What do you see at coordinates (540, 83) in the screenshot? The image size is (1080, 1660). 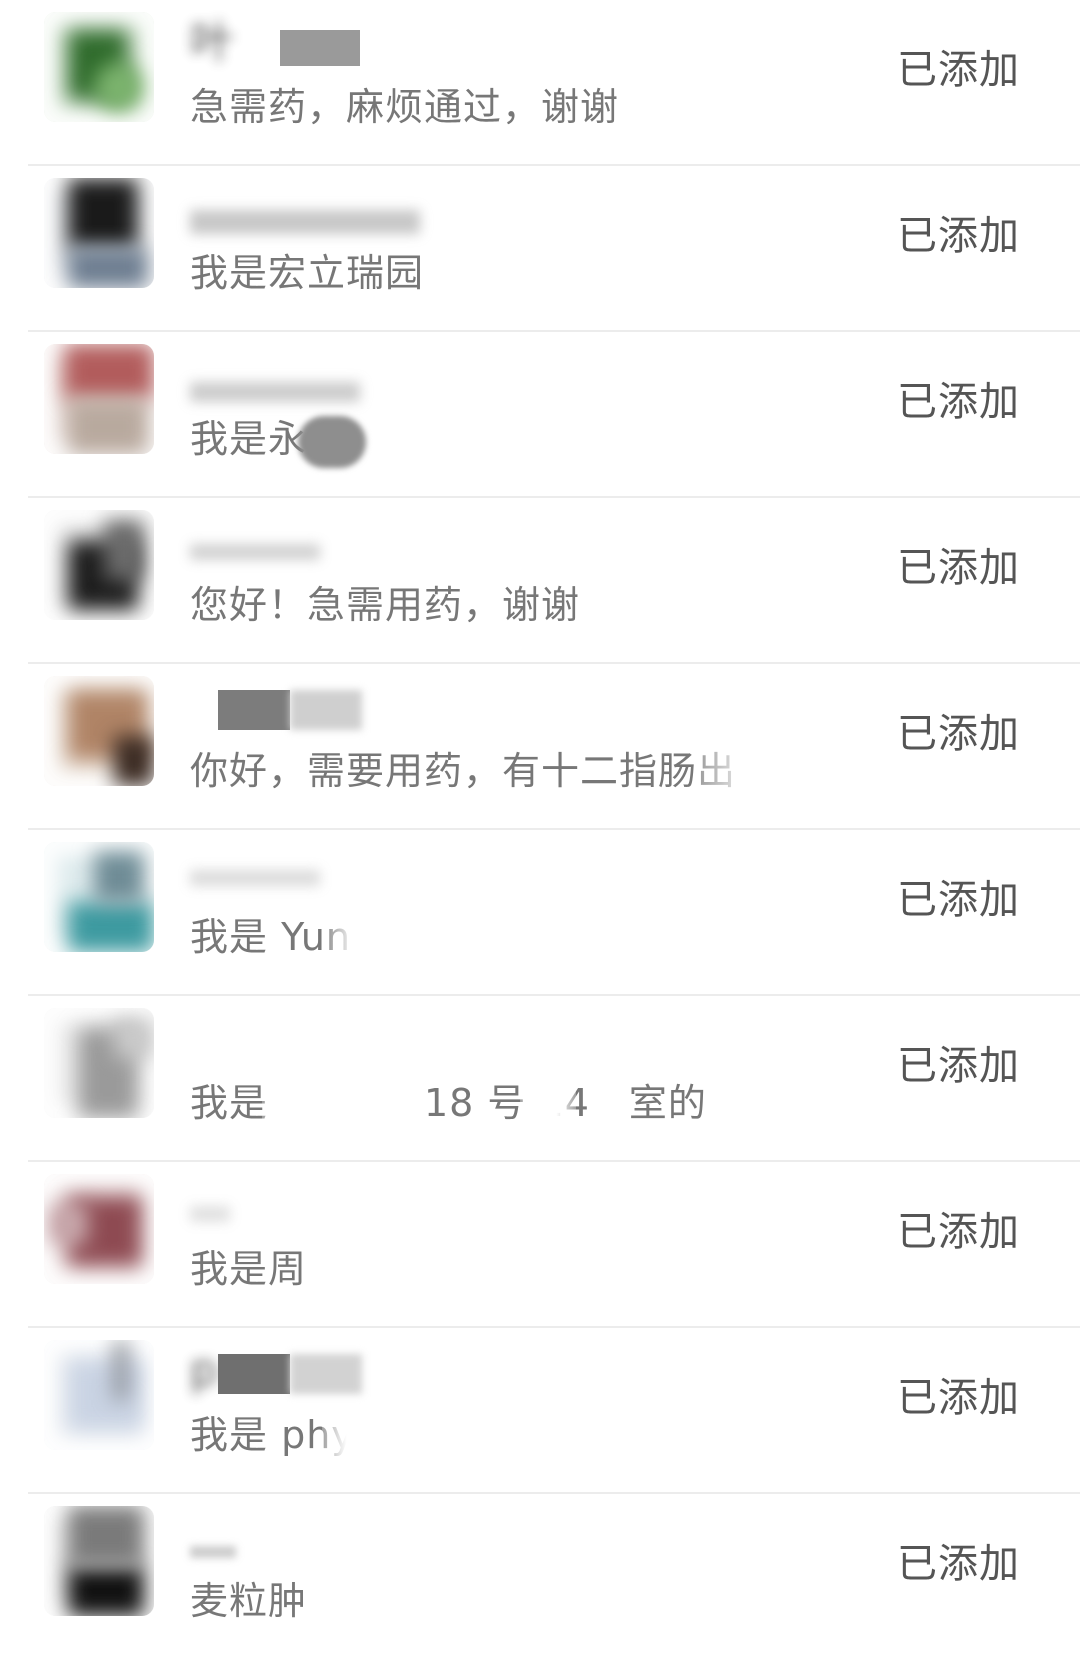 I see `contact-row: 叶 急需药，麻烦通过，谢谢 已添加` at bounding box center [540, 83].